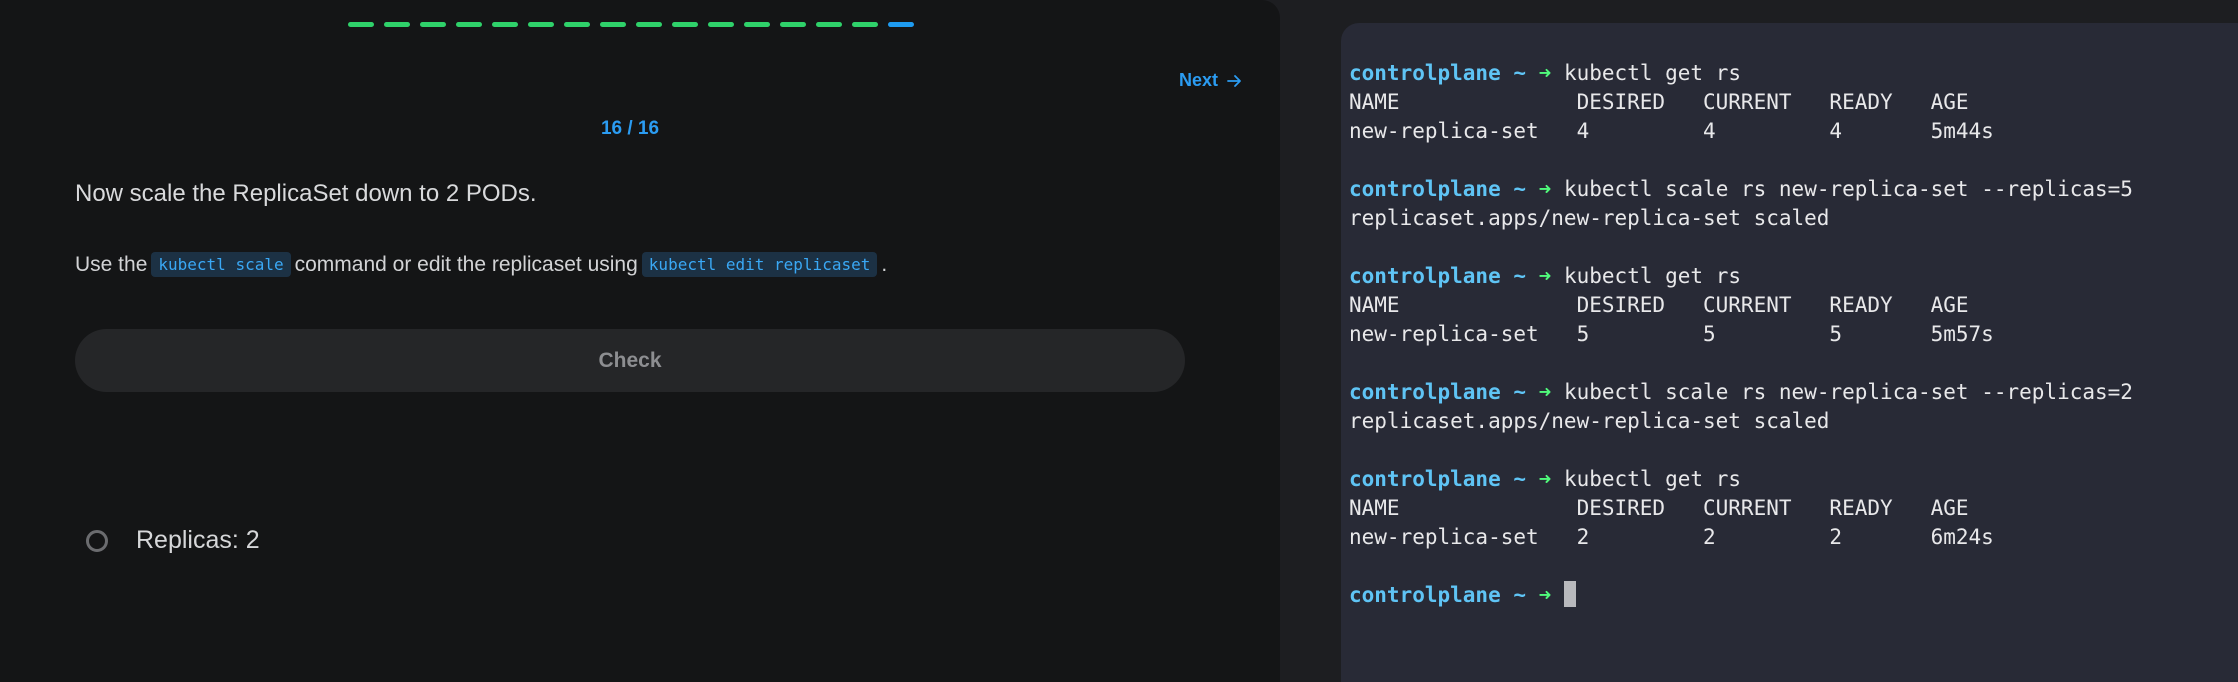 The image size is (2238, 682). Describe the element at coordinates (466, 264) in the screenshot. I see `instruction-part-2: command or edit the replicaset using` at that location.